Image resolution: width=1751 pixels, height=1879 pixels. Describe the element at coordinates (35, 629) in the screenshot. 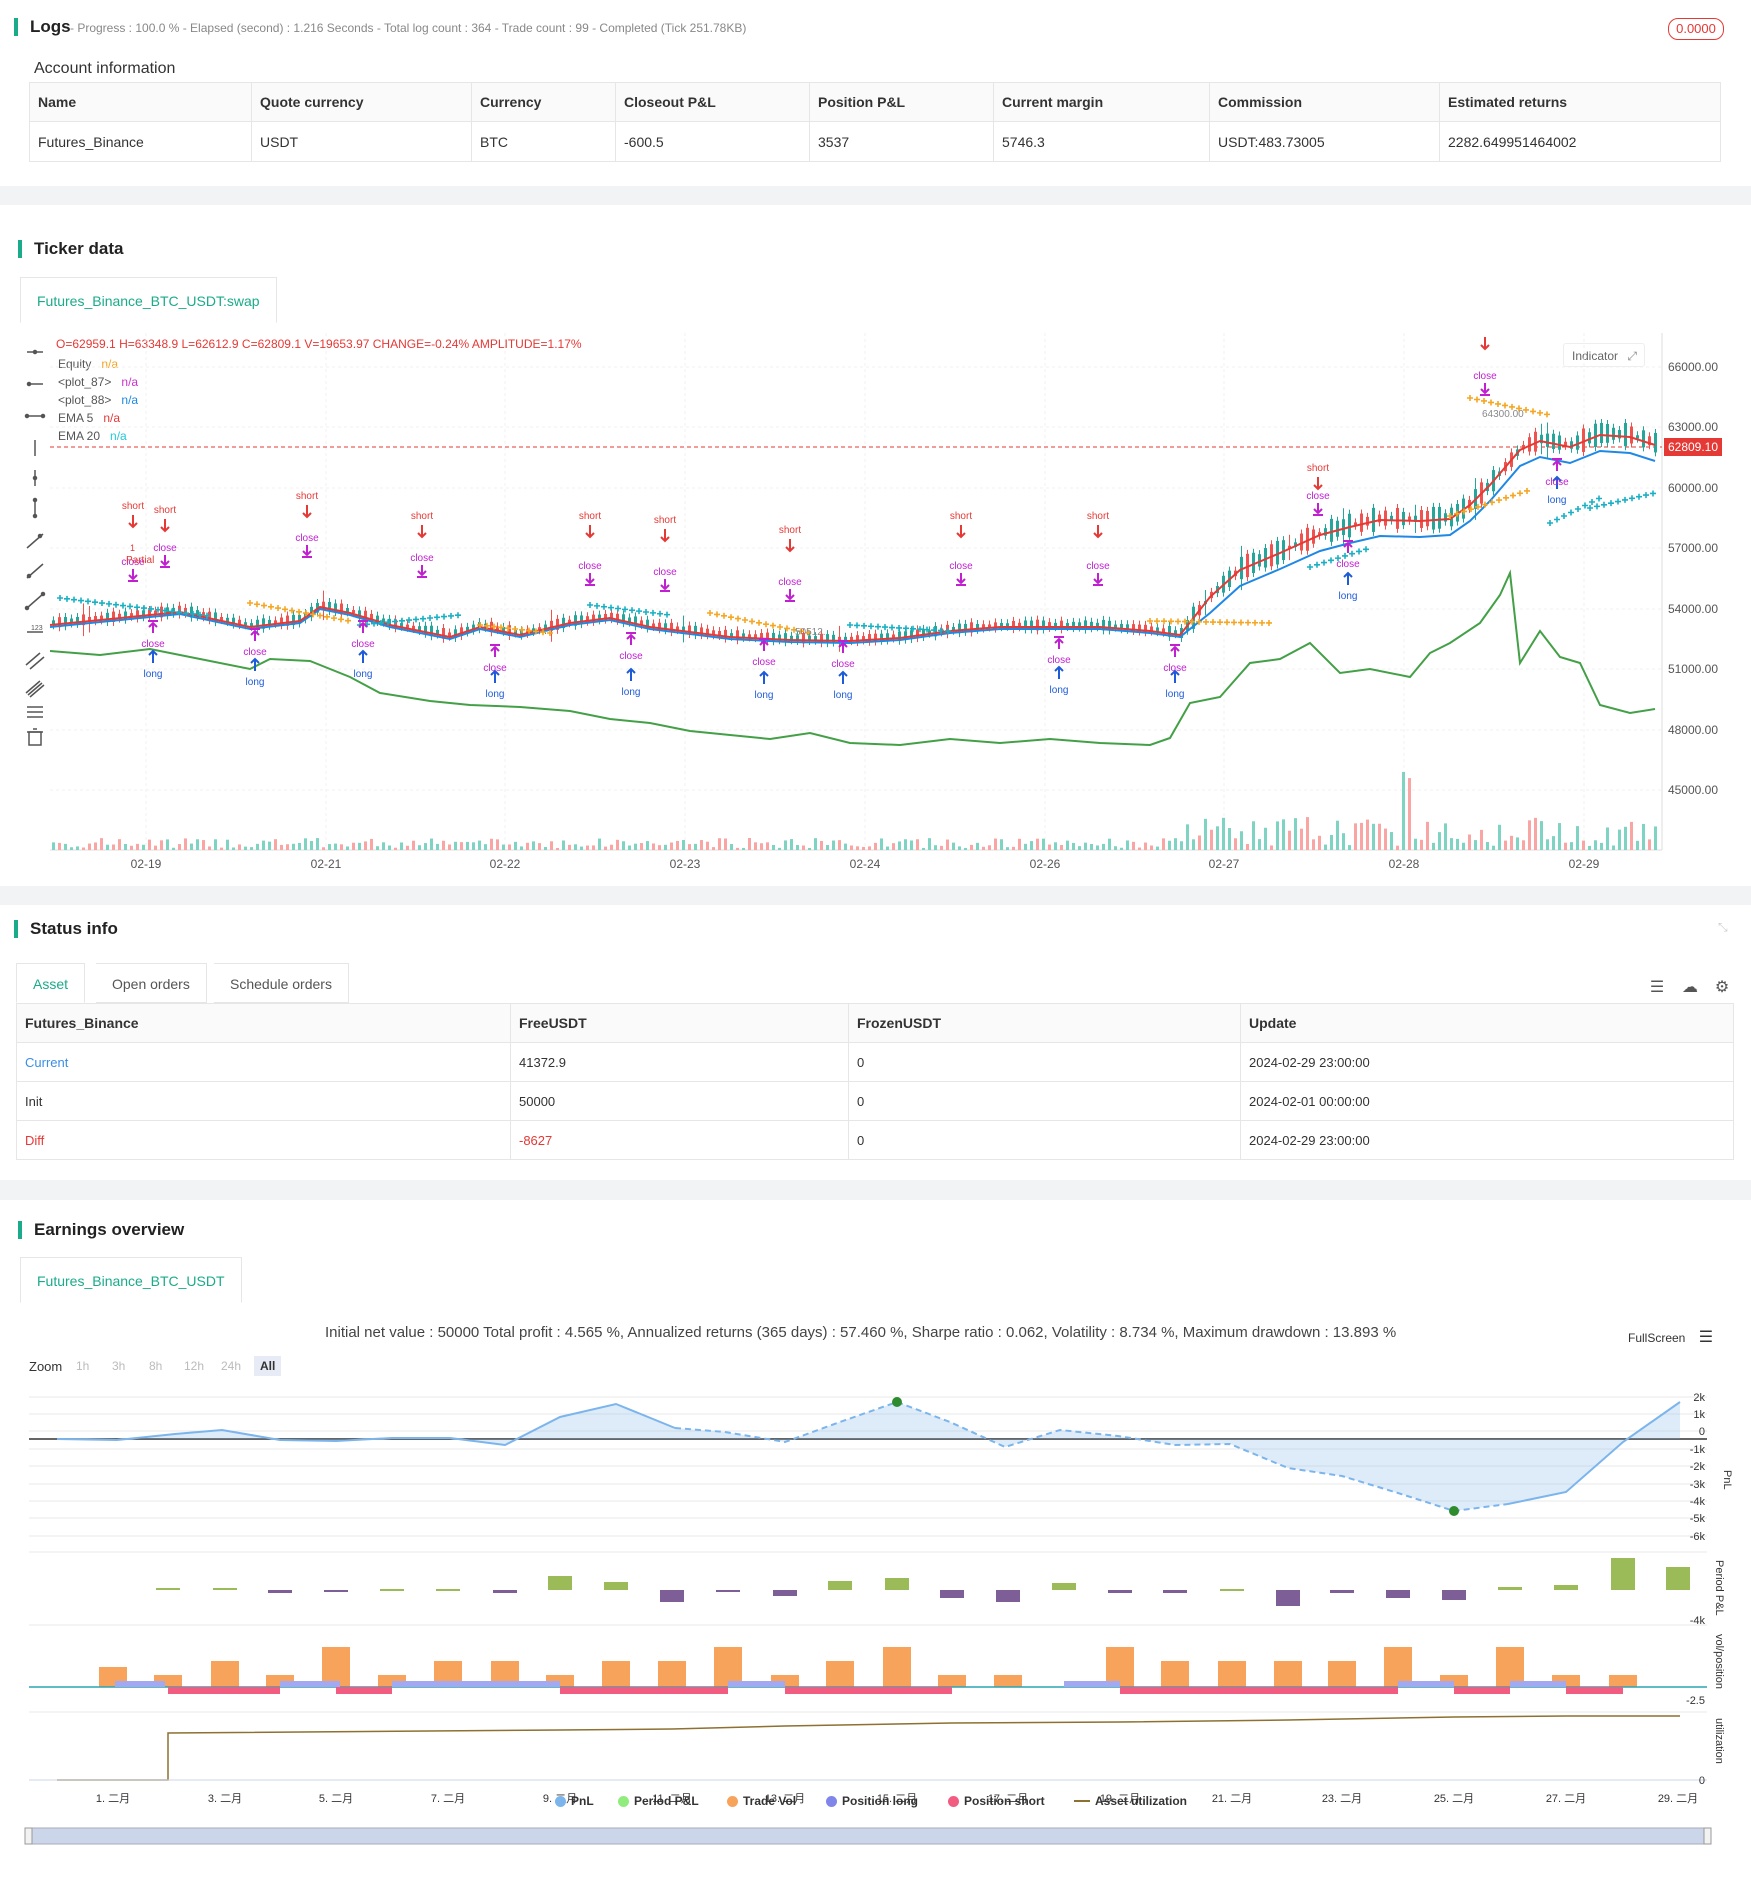

I see `price-line-icon: 123` at that location.